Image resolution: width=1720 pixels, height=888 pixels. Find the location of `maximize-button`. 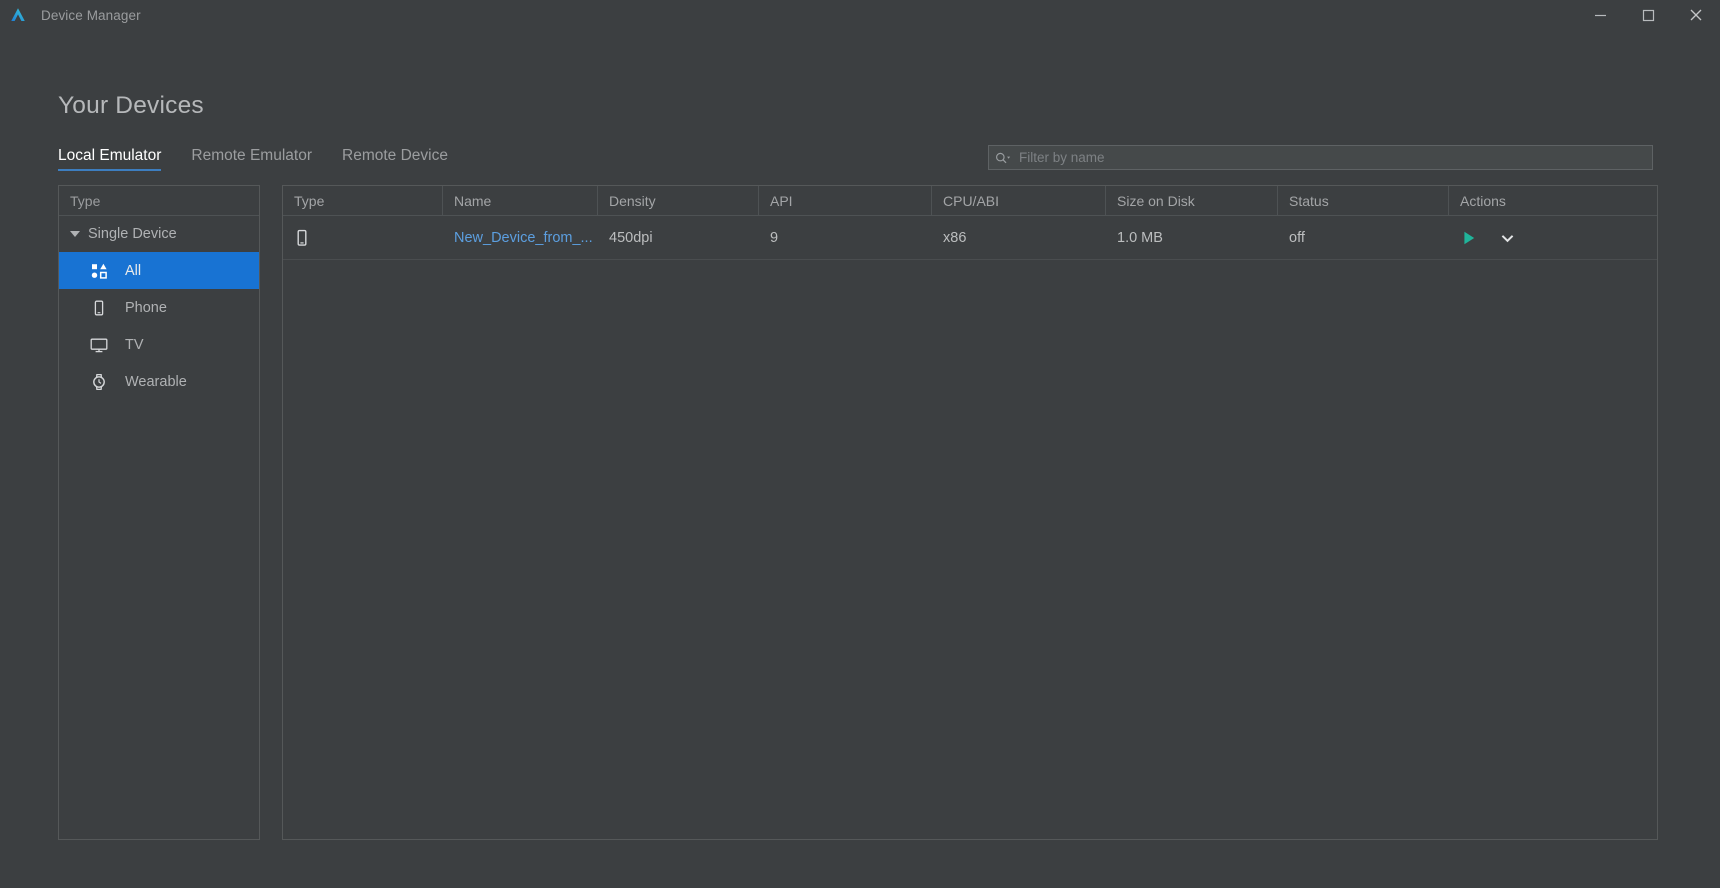

maximize-button is located at coordinates (1648, 15).